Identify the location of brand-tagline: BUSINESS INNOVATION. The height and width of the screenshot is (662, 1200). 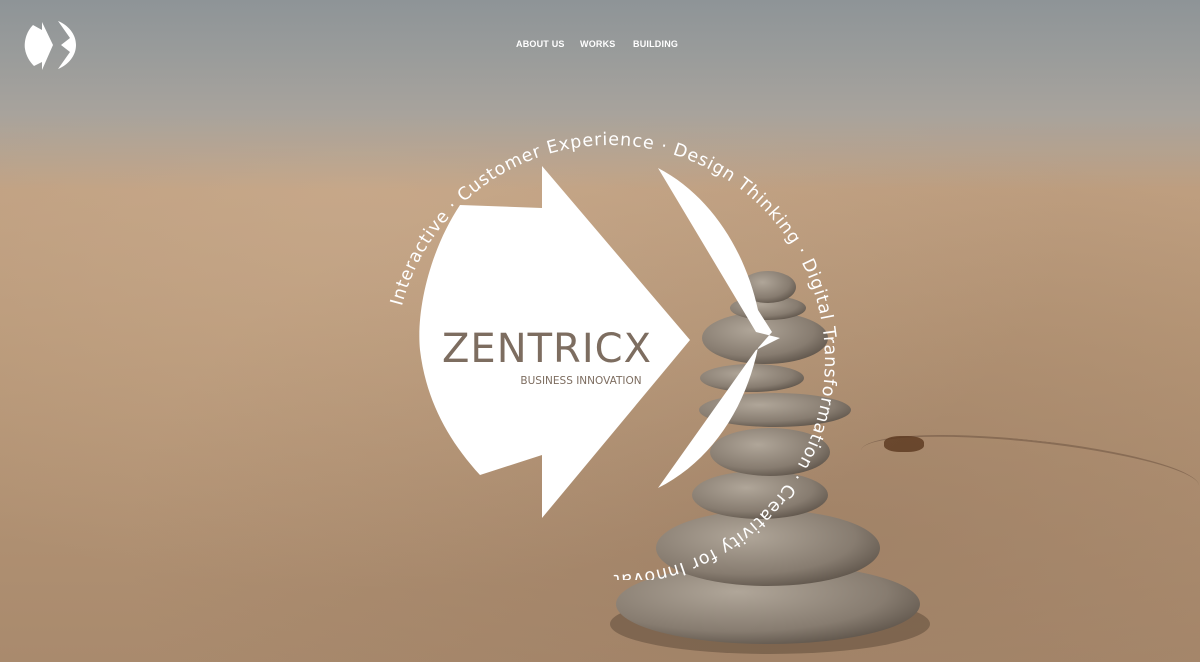
(580, 381).